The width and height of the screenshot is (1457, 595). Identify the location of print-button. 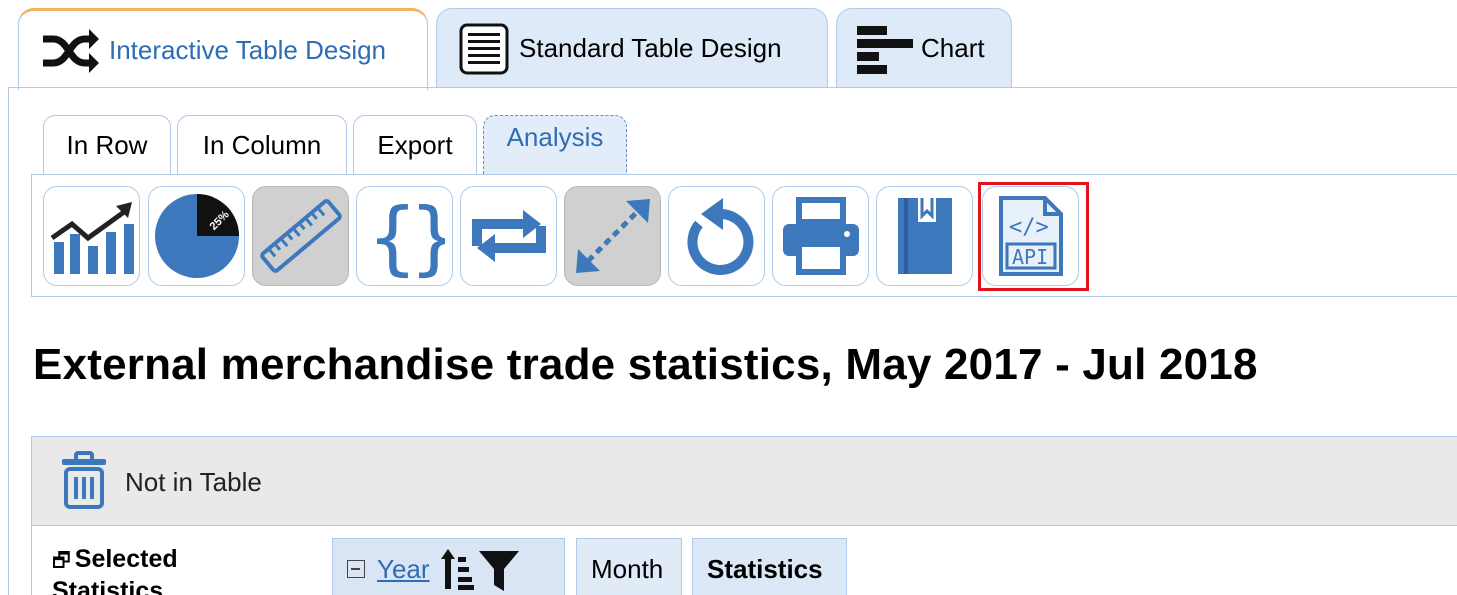
(820, 236).